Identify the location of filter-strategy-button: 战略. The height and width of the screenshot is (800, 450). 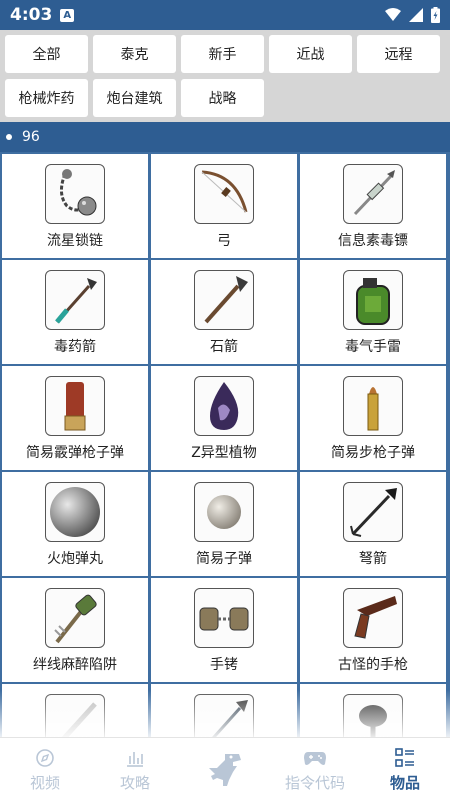
(222, 98).